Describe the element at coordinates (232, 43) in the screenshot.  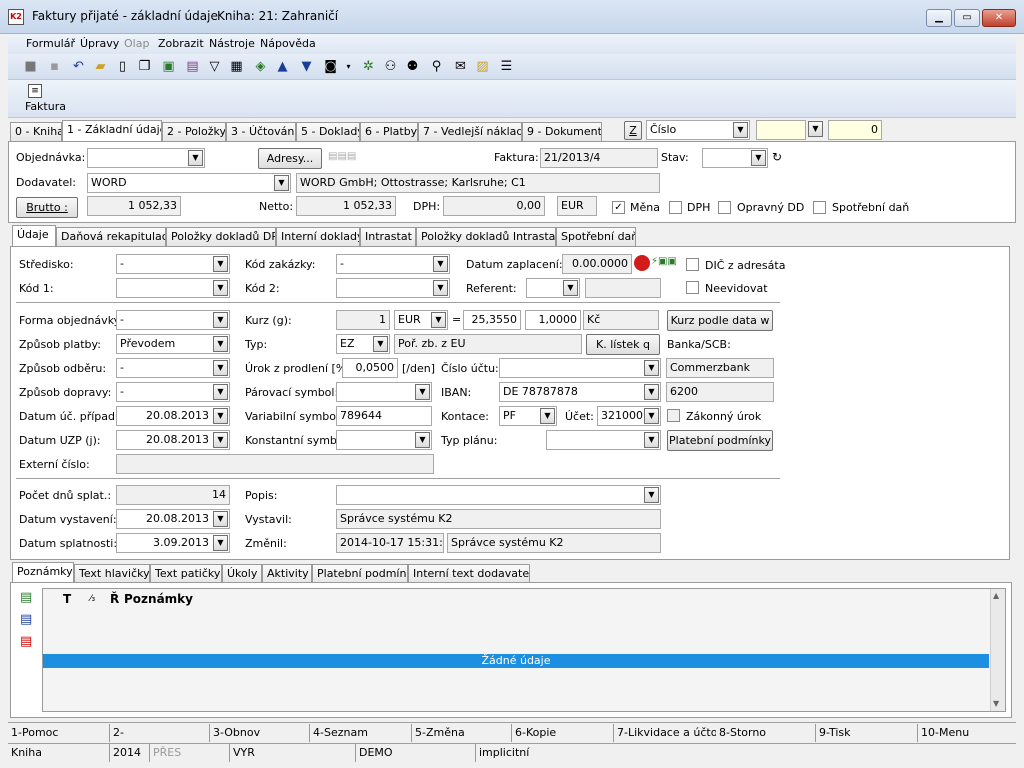
I see `menu-nastroje: Nástroje` at that location.